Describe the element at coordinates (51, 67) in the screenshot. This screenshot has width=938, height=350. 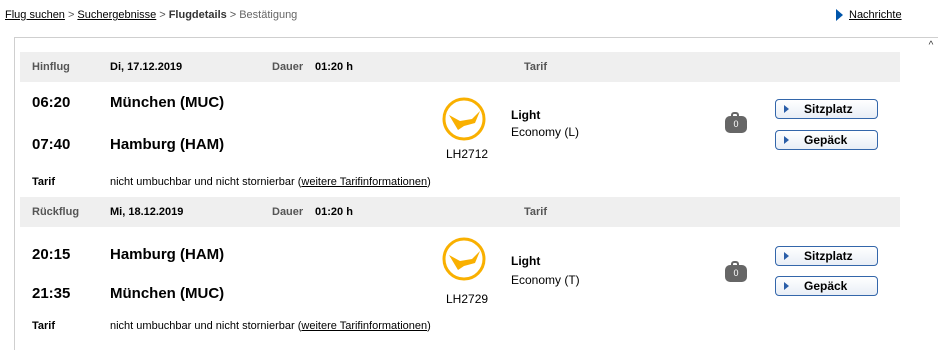
I see `outbound-label: Hinflug` at that location.